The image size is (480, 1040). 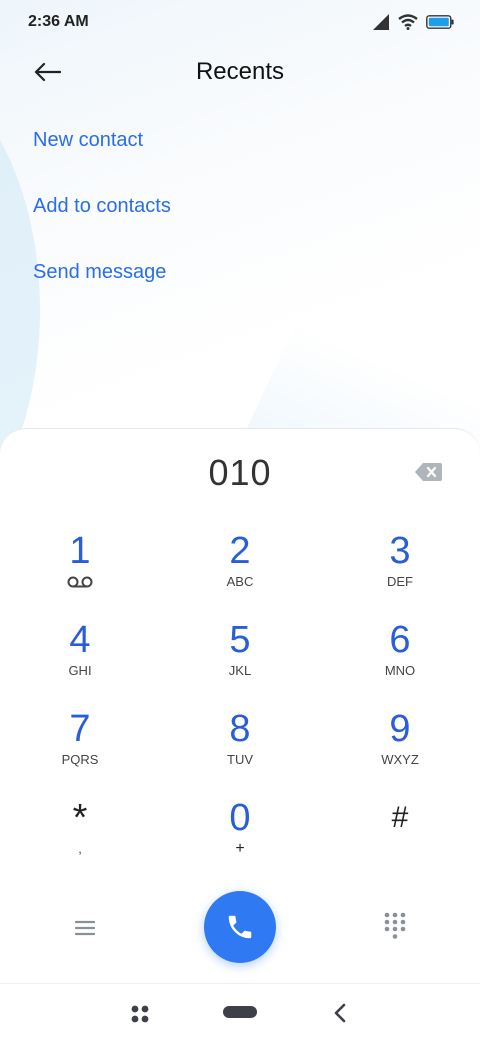 What do you see at coordinates (400, 729) in the screenshot?
I see `key-digit: 9` at bounding box center [400, 729].